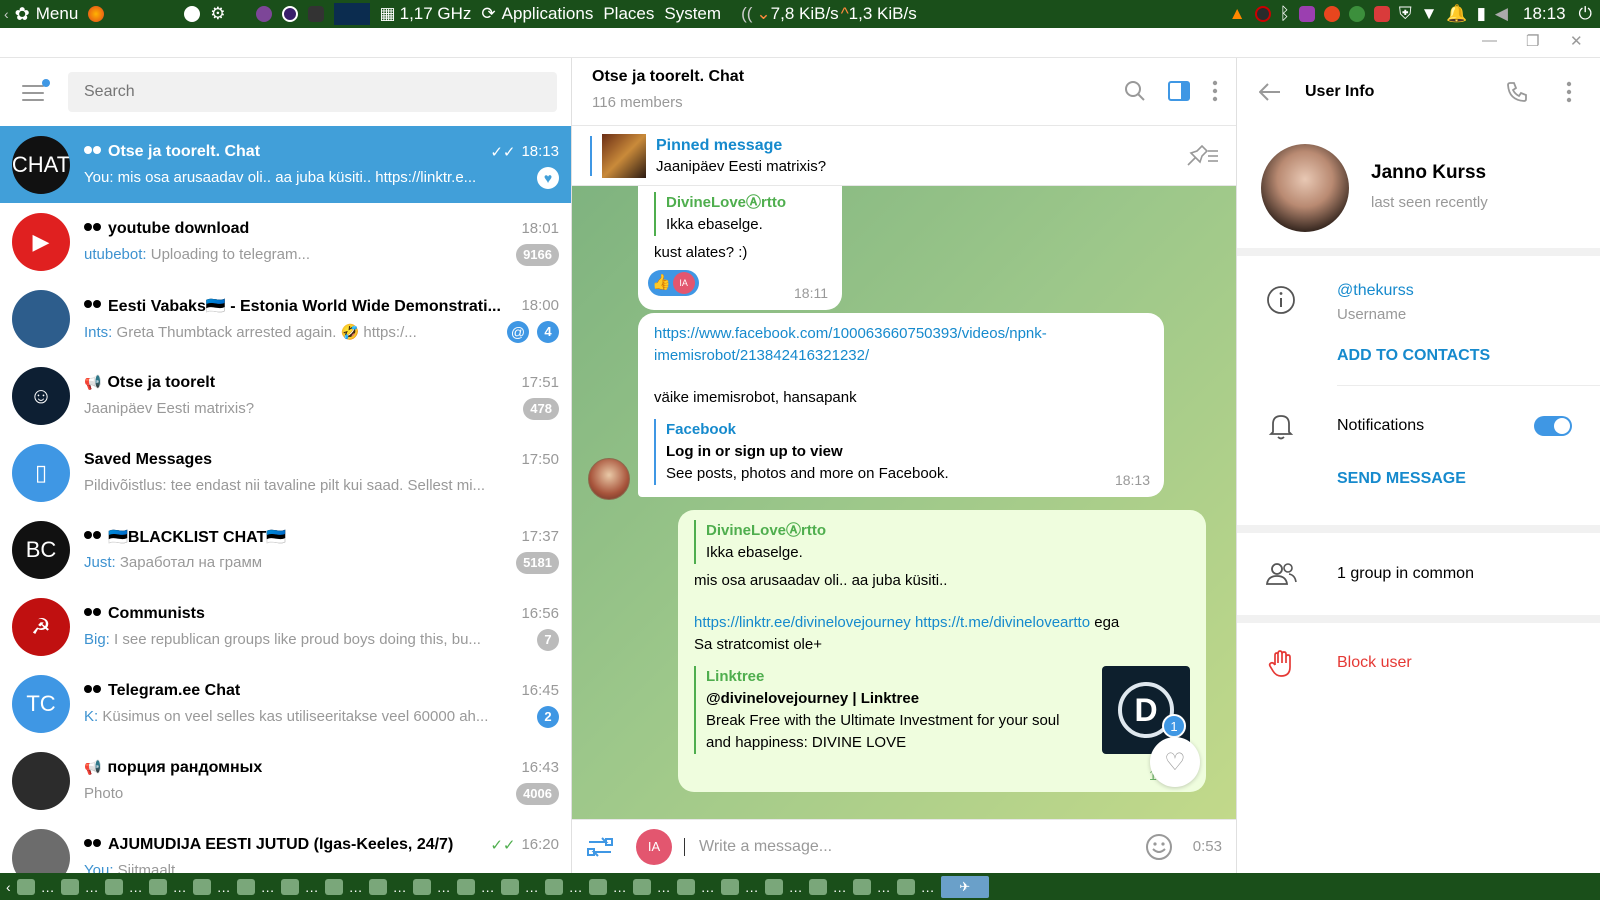 The image size is (1600, 900). What do you see at coordinates (285, 780) in the screenshot?
I see `chat-list-item: 📢 порция рандомных 16:43 Photo 4006` at bounding box center [285, 780].